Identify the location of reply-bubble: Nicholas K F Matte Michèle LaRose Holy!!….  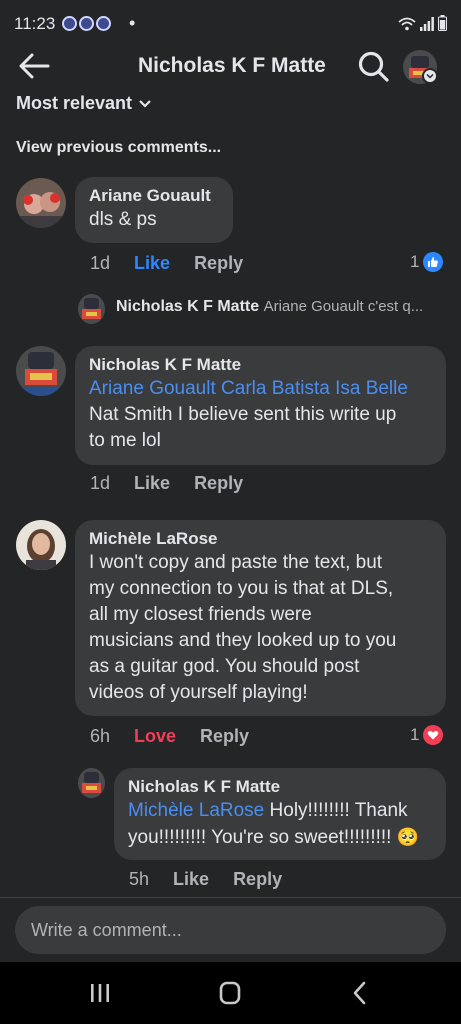
(280, 814).